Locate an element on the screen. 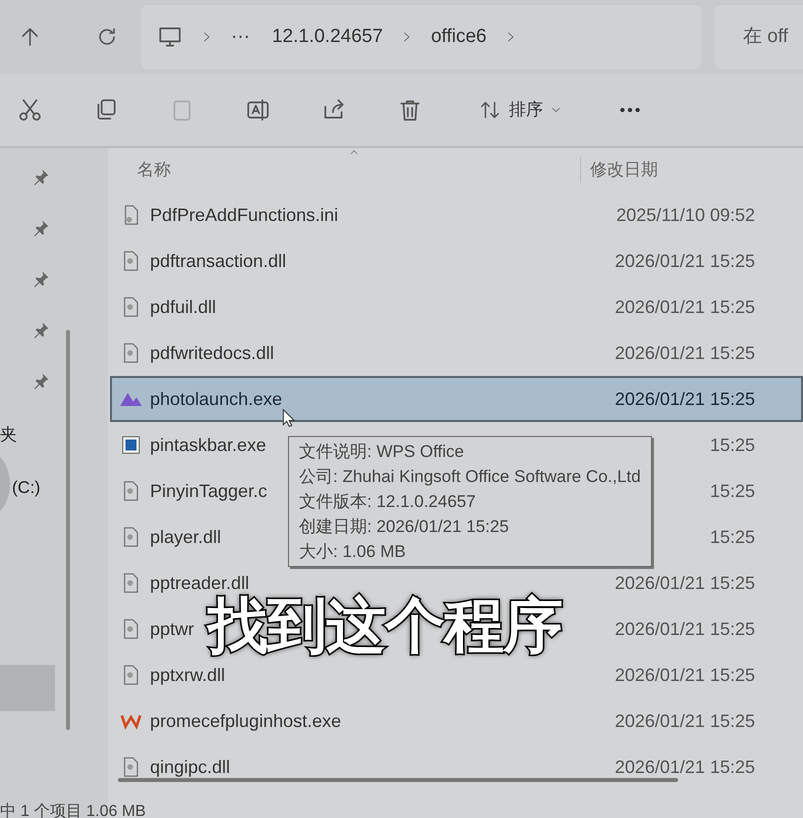 The width and height of the screenshot is (803, 818). column-header: 名称 is located at coordinates (358, 170).